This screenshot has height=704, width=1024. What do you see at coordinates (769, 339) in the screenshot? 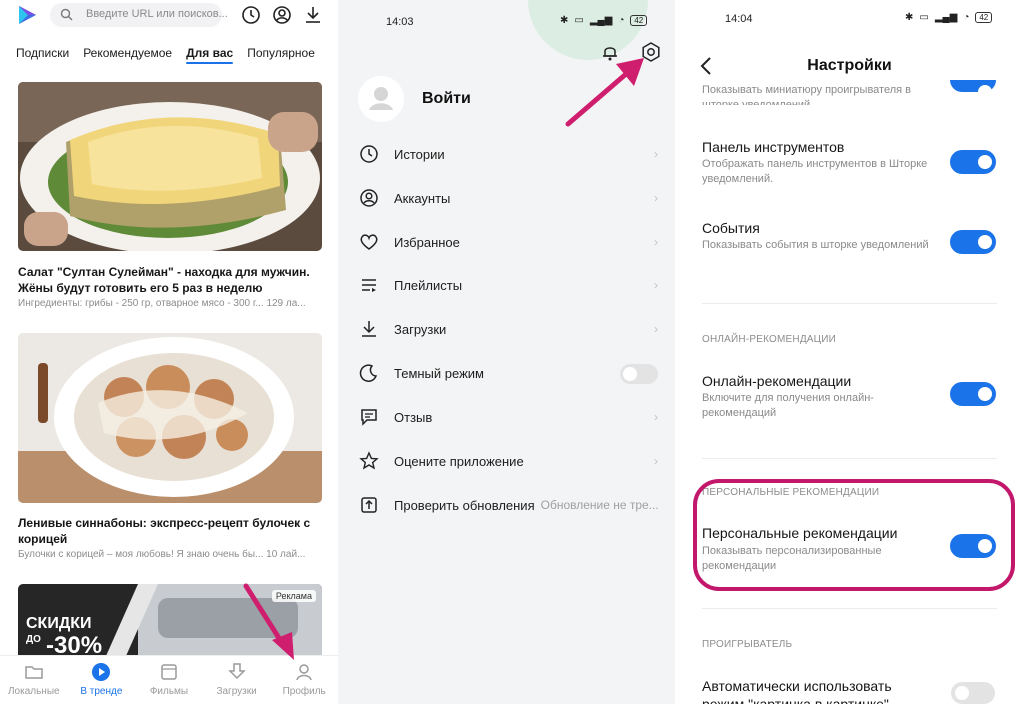
I see `section-header: ОНЛАЙН-РЕКОМЕНДАЦИИ` at bounding box center [769, 339].